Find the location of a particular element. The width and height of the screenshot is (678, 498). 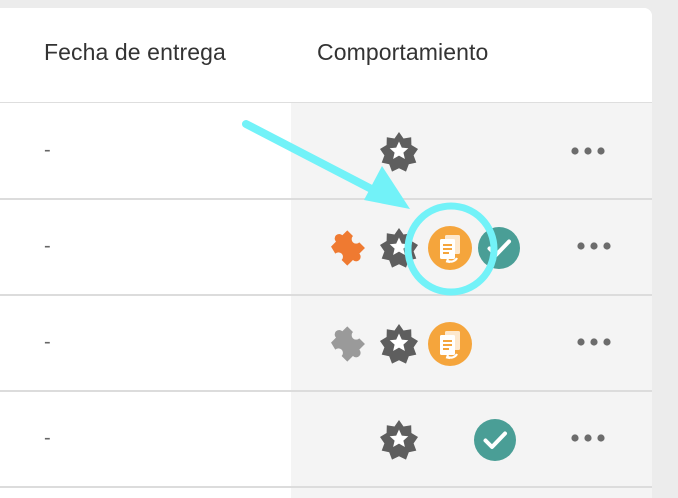

column-header-delivery-date: Fecha de entrega is located at coordinates (135, 52).